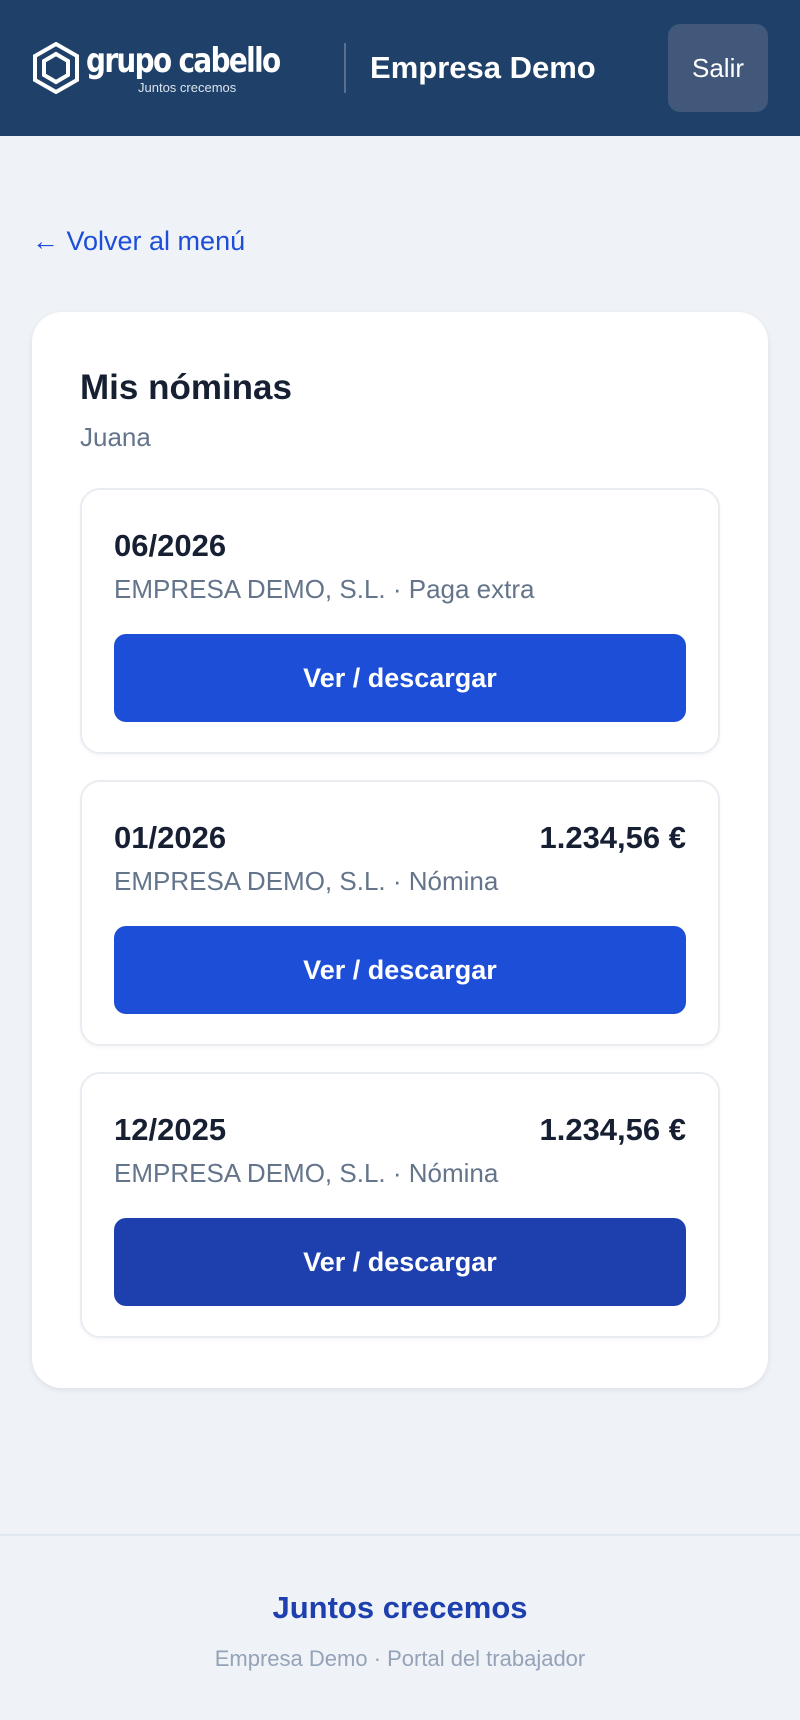 Image resolution: width=800 pixels, height=1720 pixels. I want to click on brand-logo: grupo cabello Juntos crecemos, so click(177, 68).